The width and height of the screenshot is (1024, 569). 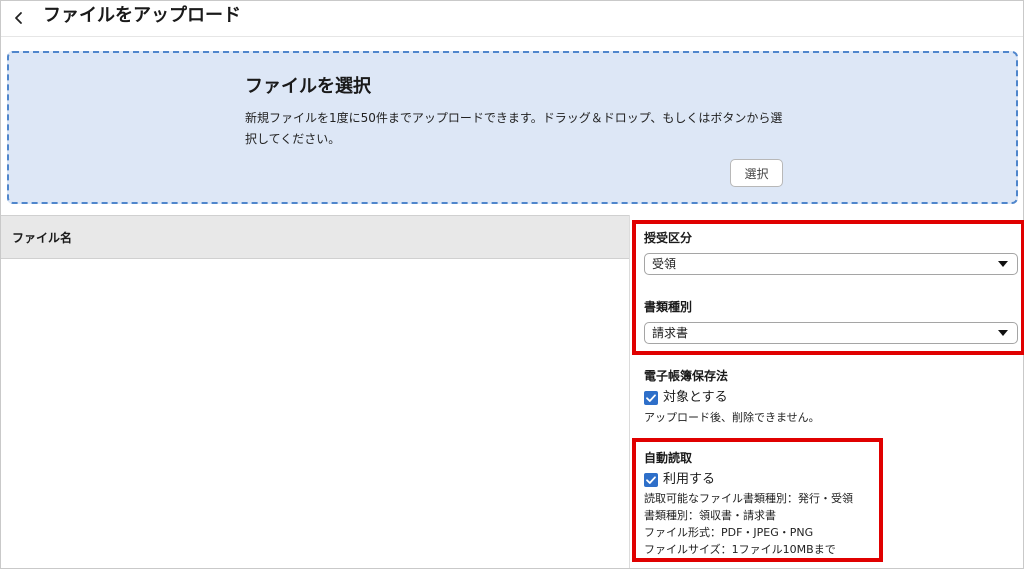 What do you see at coordinates (512, 19) in the screenshot?
I see `page-header: ファイルをアップロード` at bounding box center [512, 19].